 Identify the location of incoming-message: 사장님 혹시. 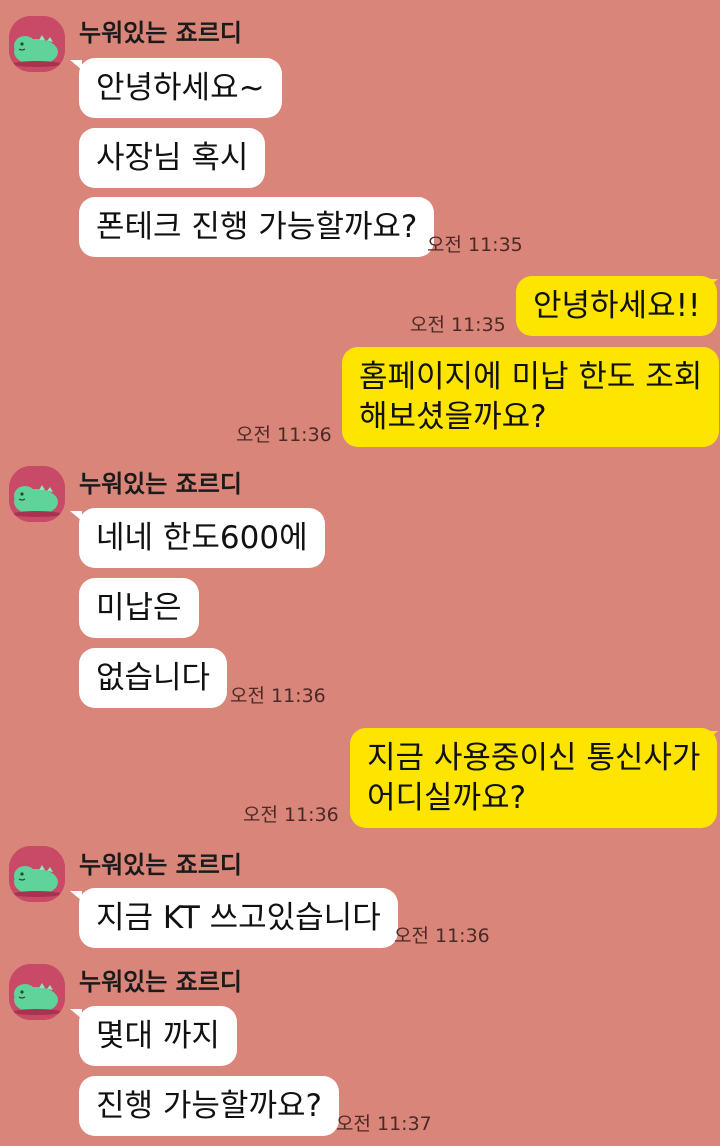
(172, 158).